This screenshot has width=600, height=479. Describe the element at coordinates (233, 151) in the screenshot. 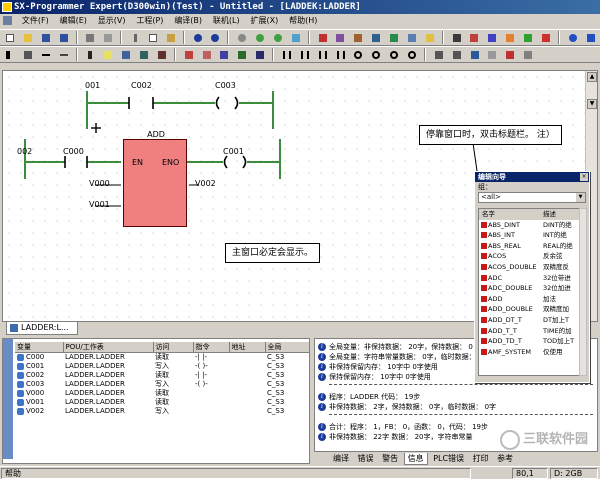

I see `rung2-coil-label: C001` at that location.